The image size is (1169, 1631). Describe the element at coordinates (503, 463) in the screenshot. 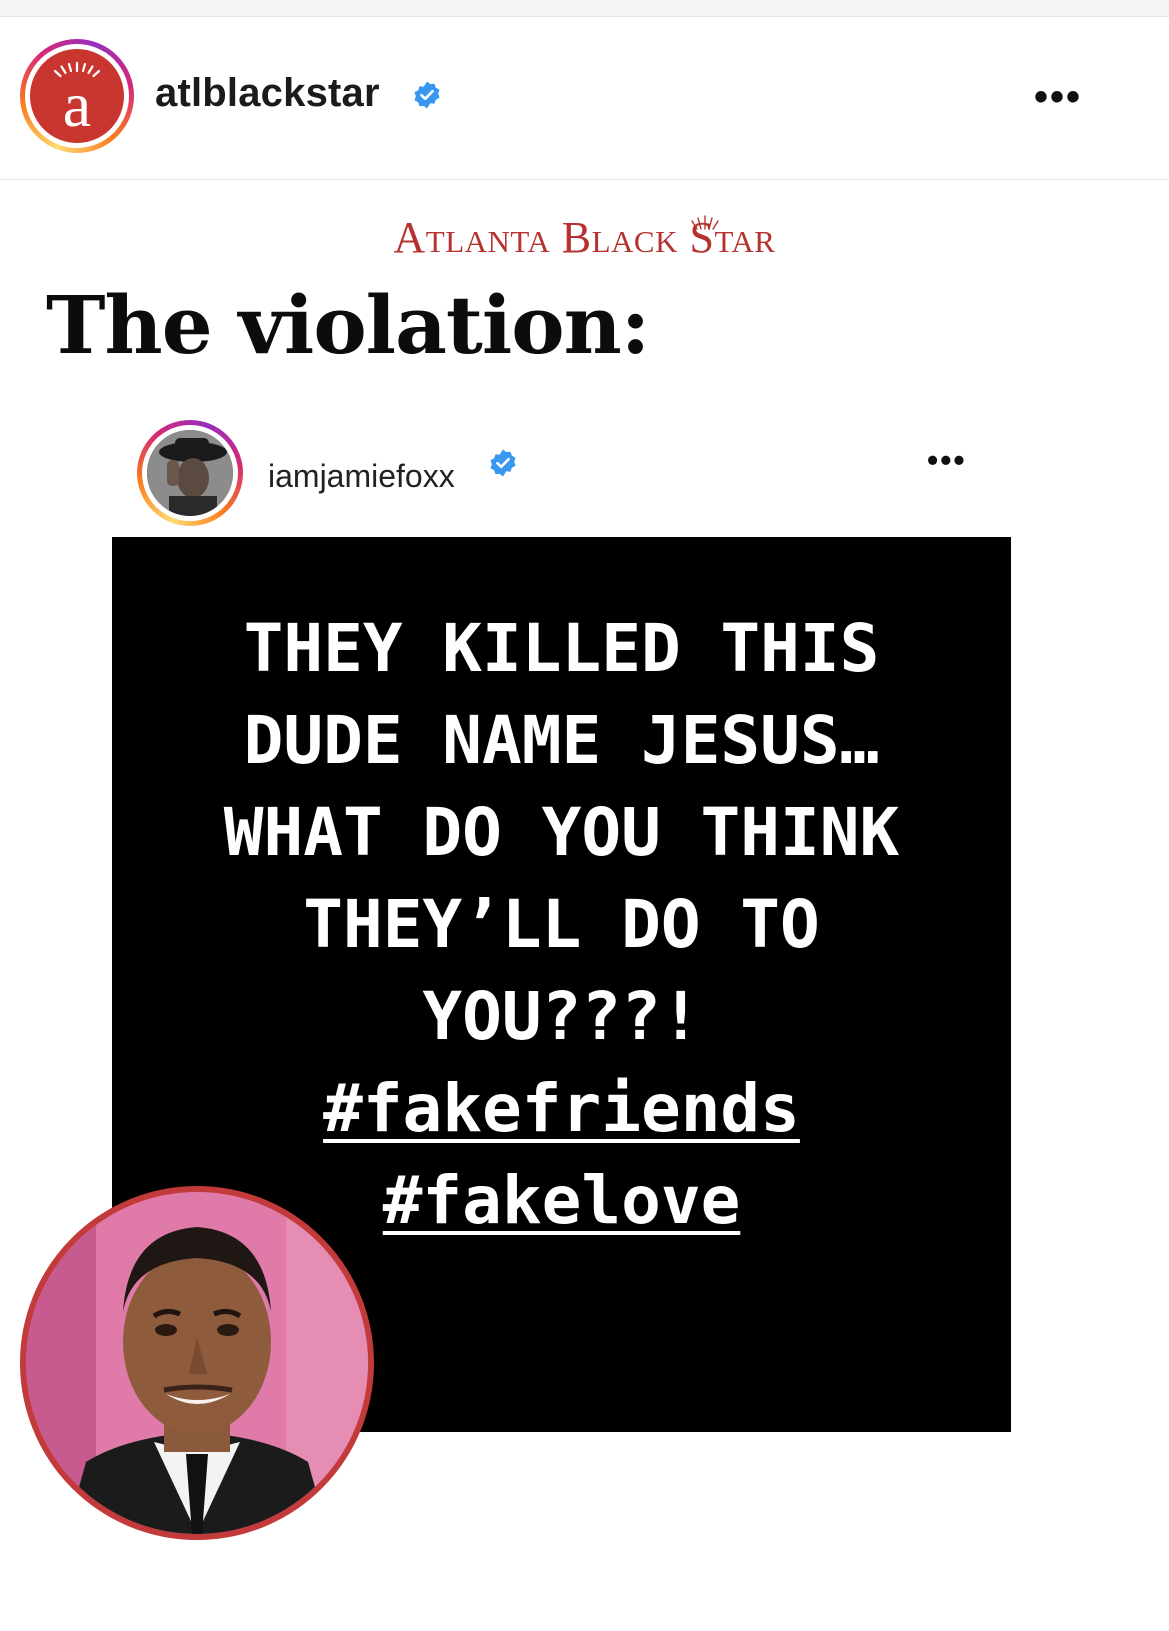

I see `embed-verified-badge-icon` at that location.